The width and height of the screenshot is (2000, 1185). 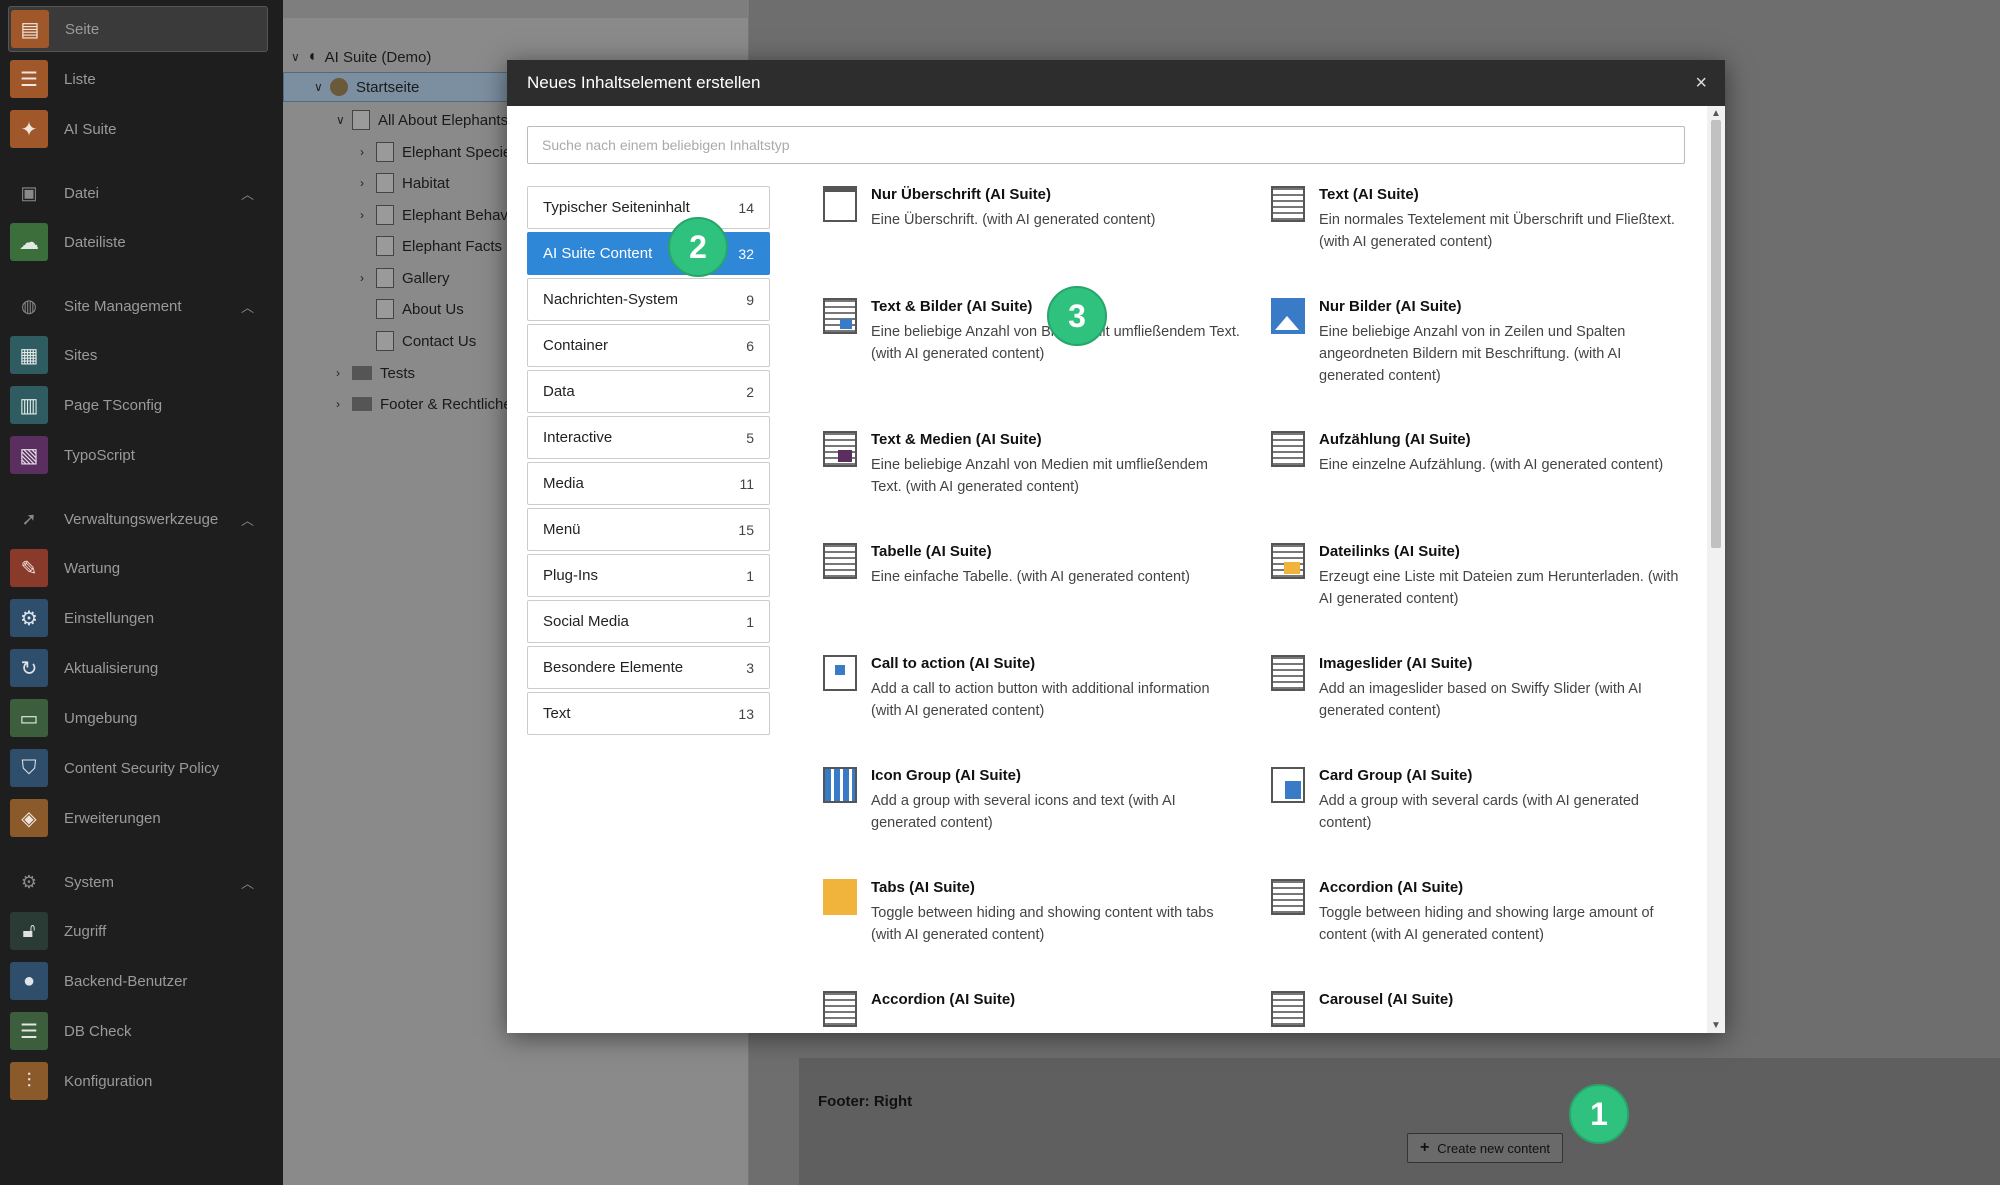 I want to click on sidebar-item-dateiliste: ☁ Dateiliste, so click(x=138, y=242).